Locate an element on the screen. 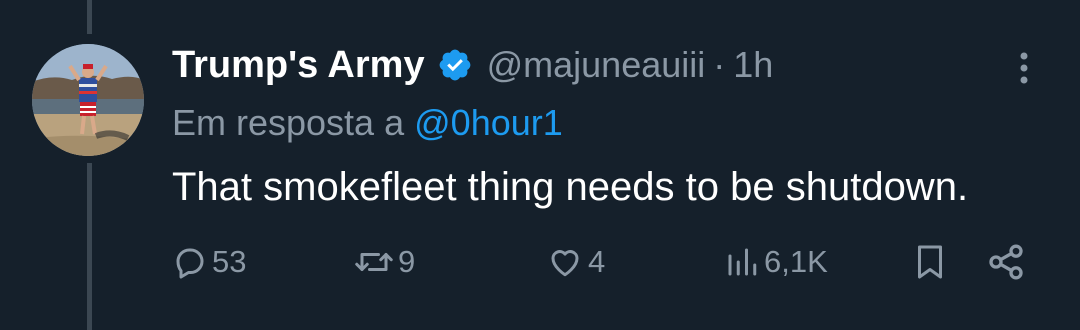  tweet-time: 1h is located at coordinates (753, 65).